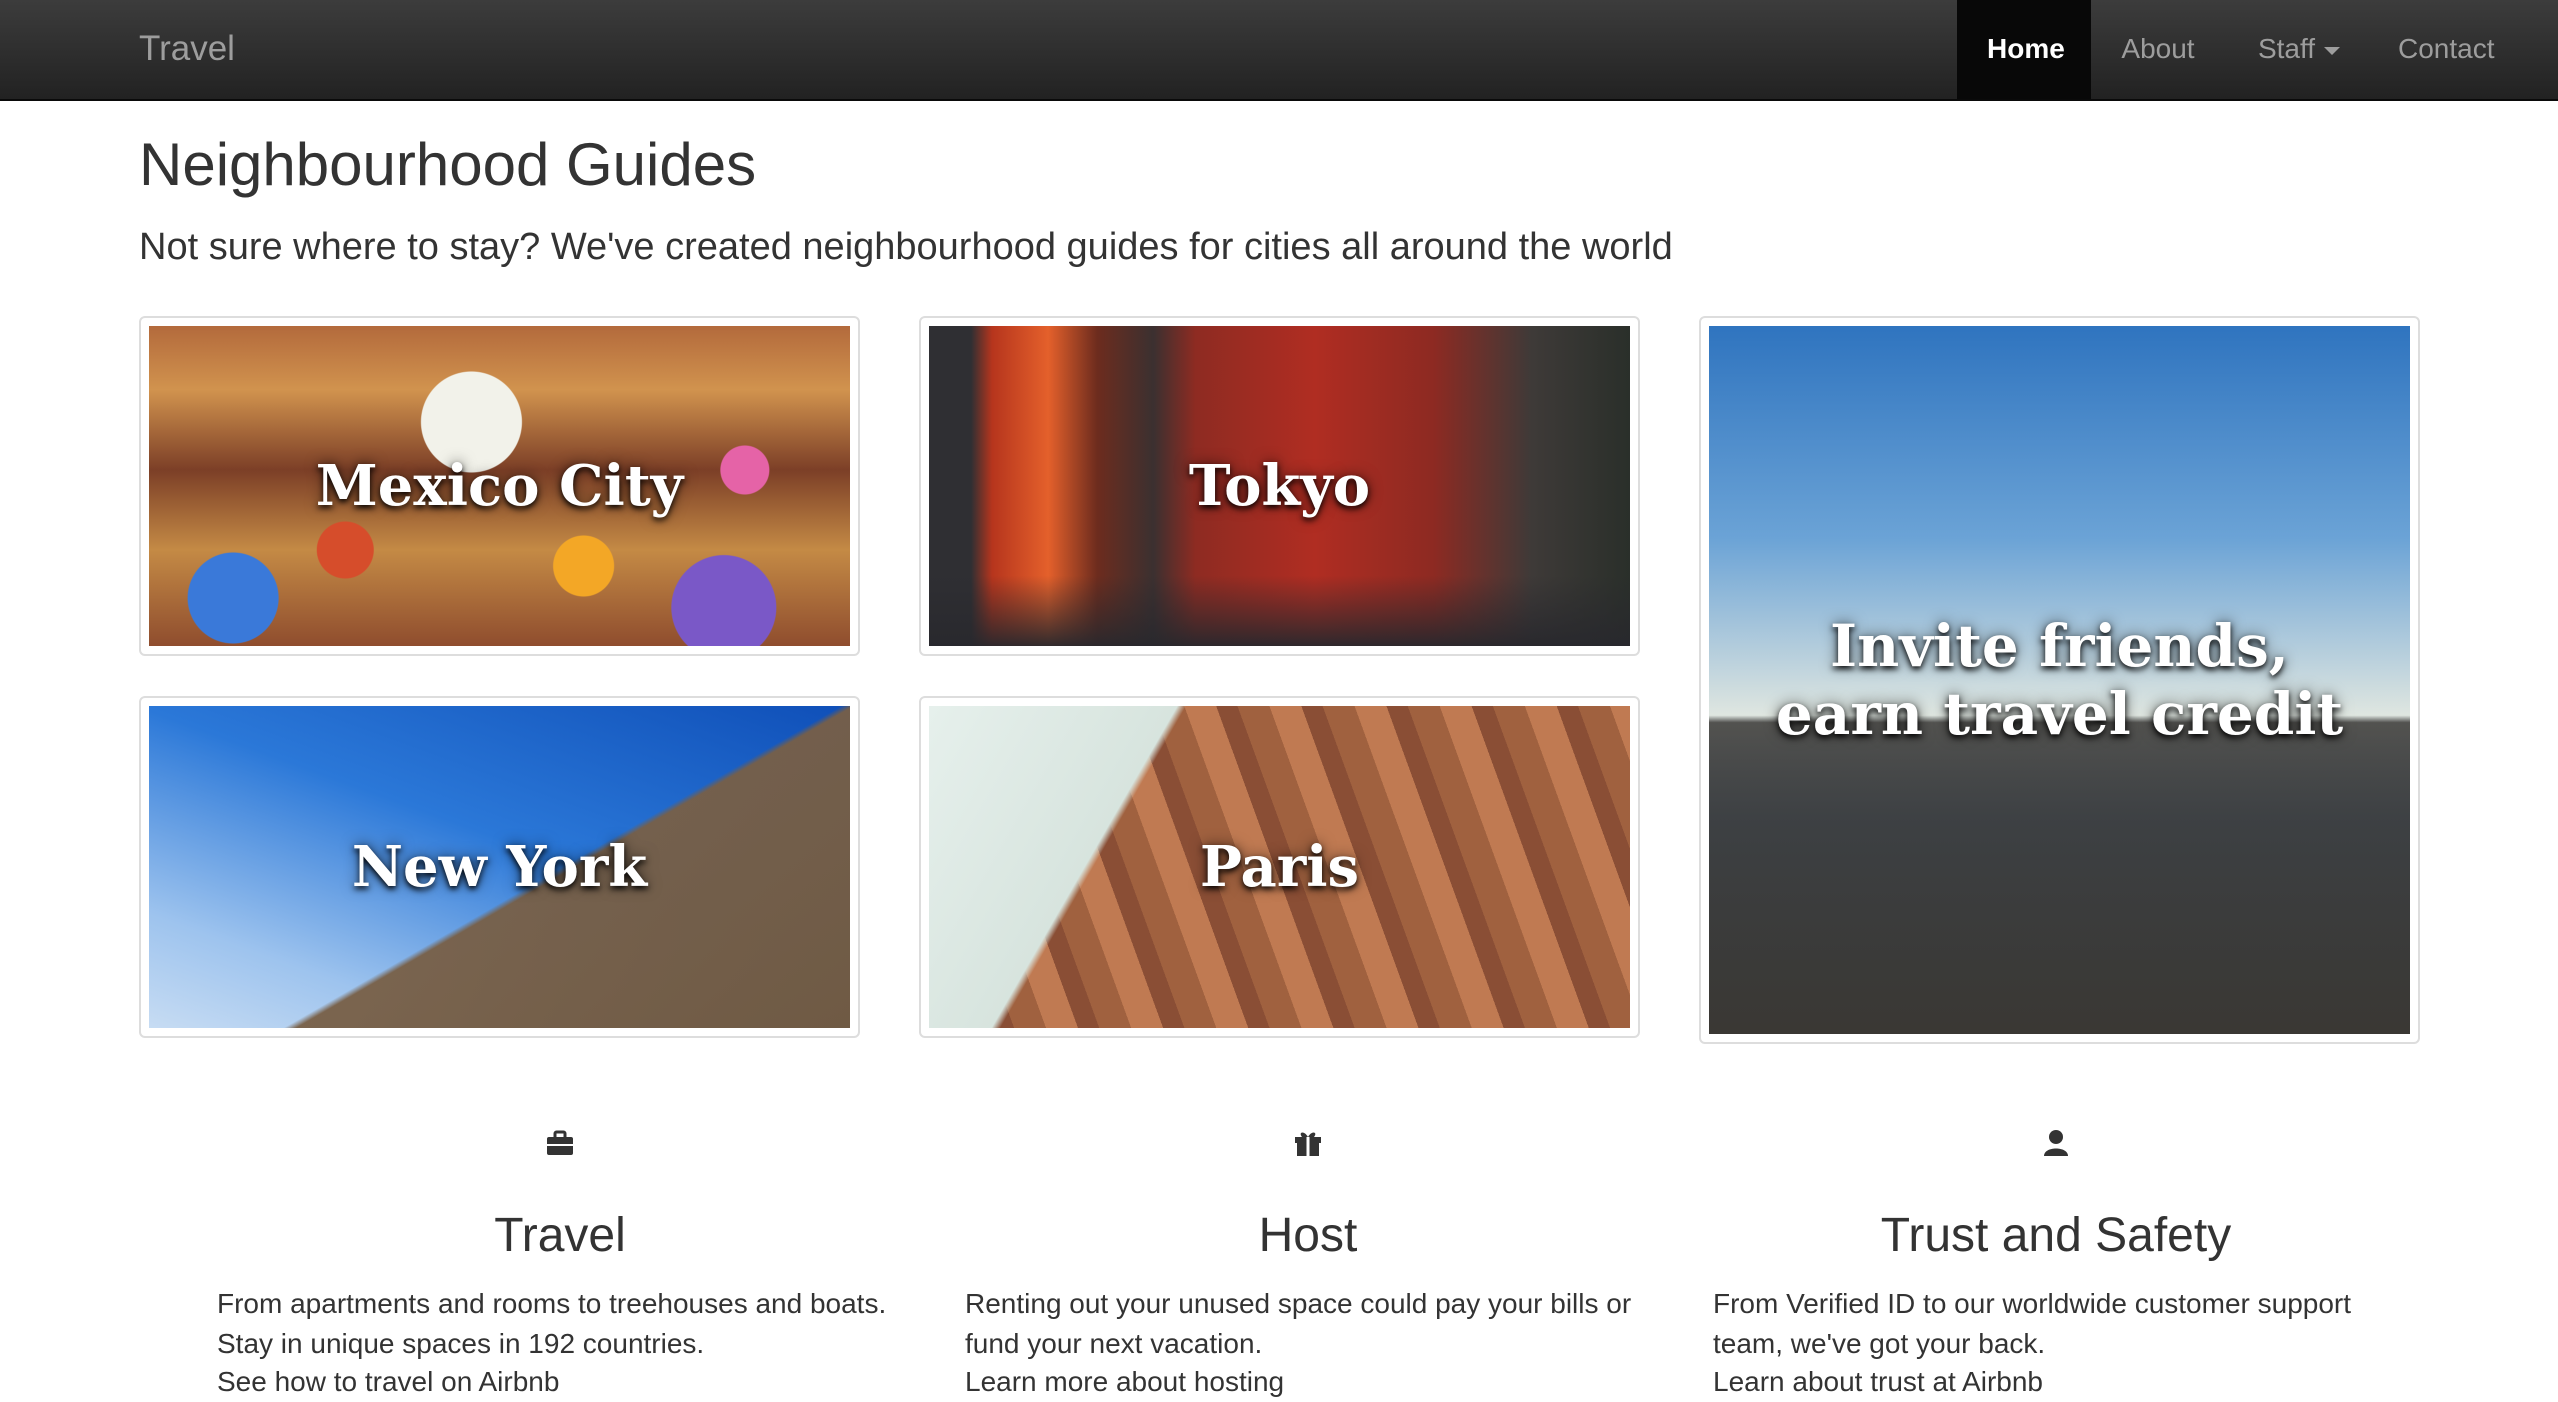 The image size is (2558, 1402). I want to click on feature-link: Learn about trust at Airbnb, so click(2063, 1382).